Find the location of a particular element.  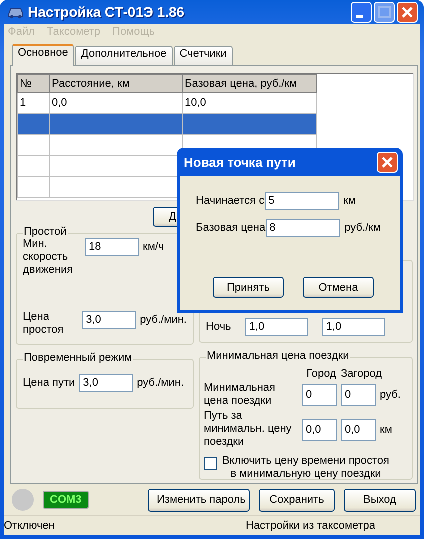

window-title: Настройка СТ-01Э 1.86 is located at coordinates (107, 12).